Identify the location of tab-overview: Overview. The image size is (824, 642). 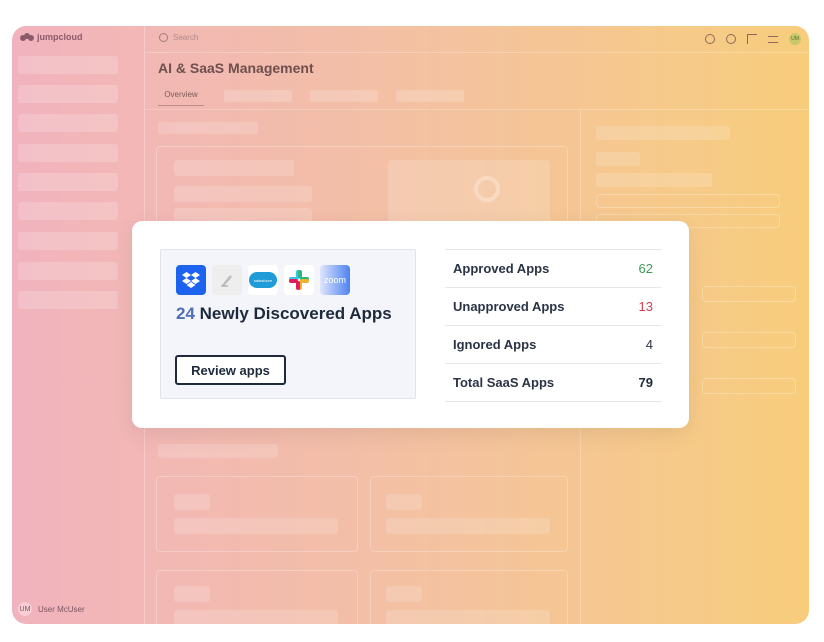
(181, 98).